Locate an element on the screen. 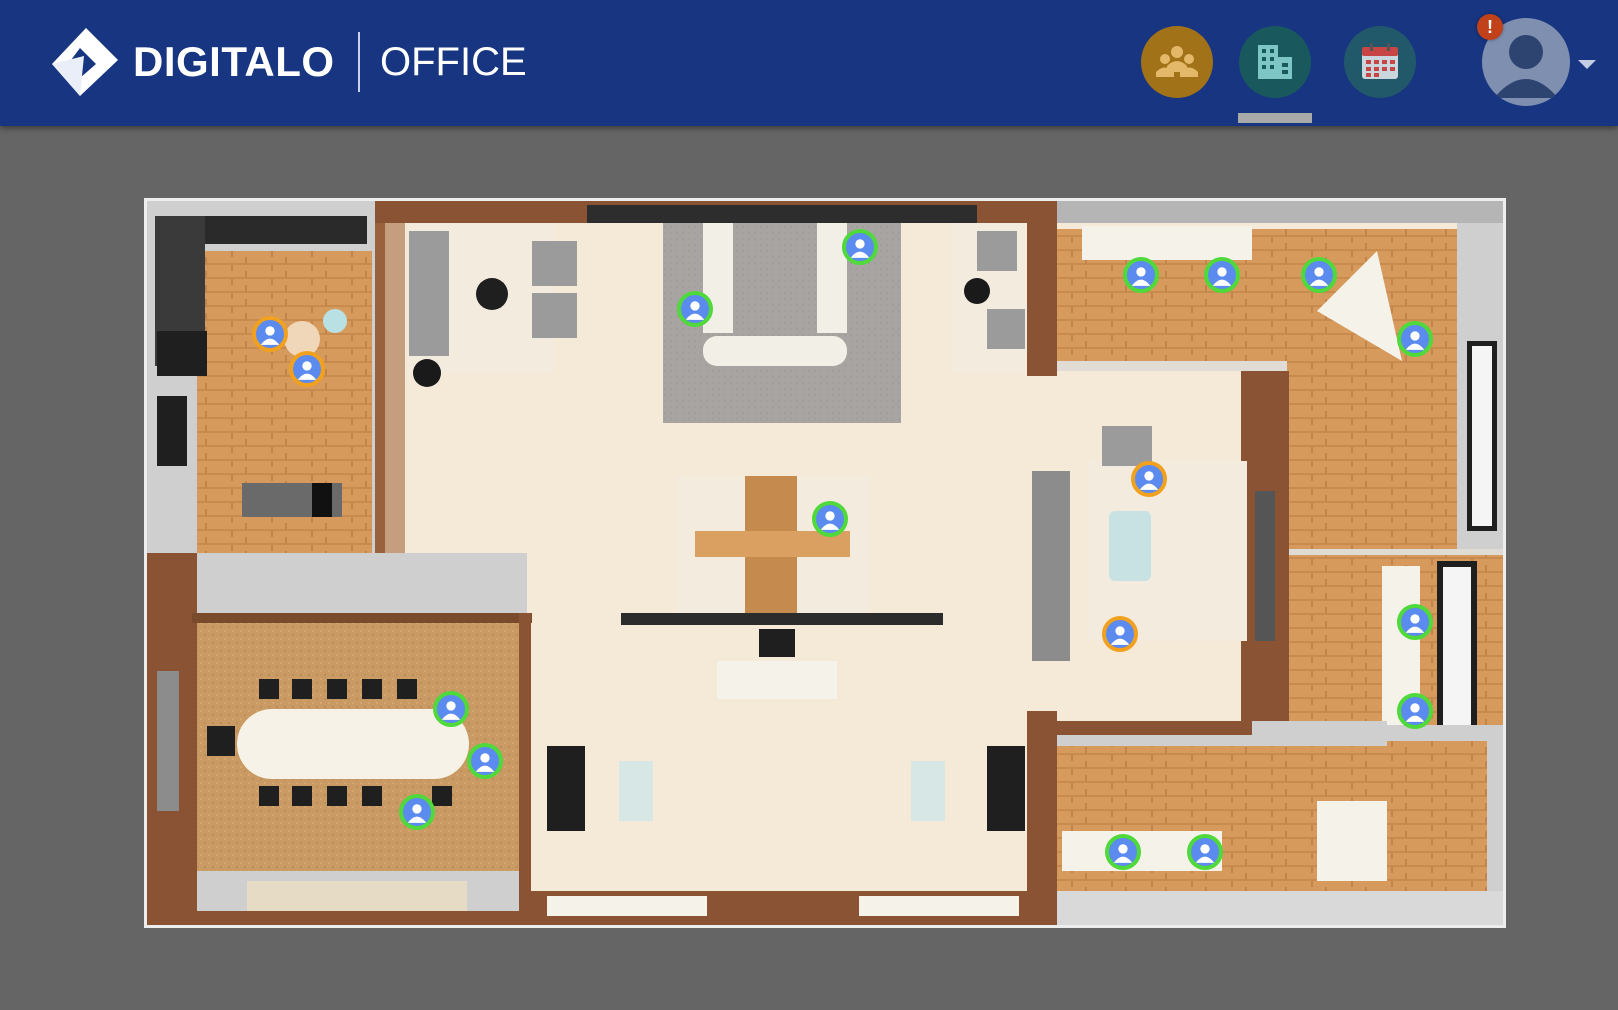 This screenshot has height=1010, width=1618. calendar-nav-button is located at coordinates (1380, 62).